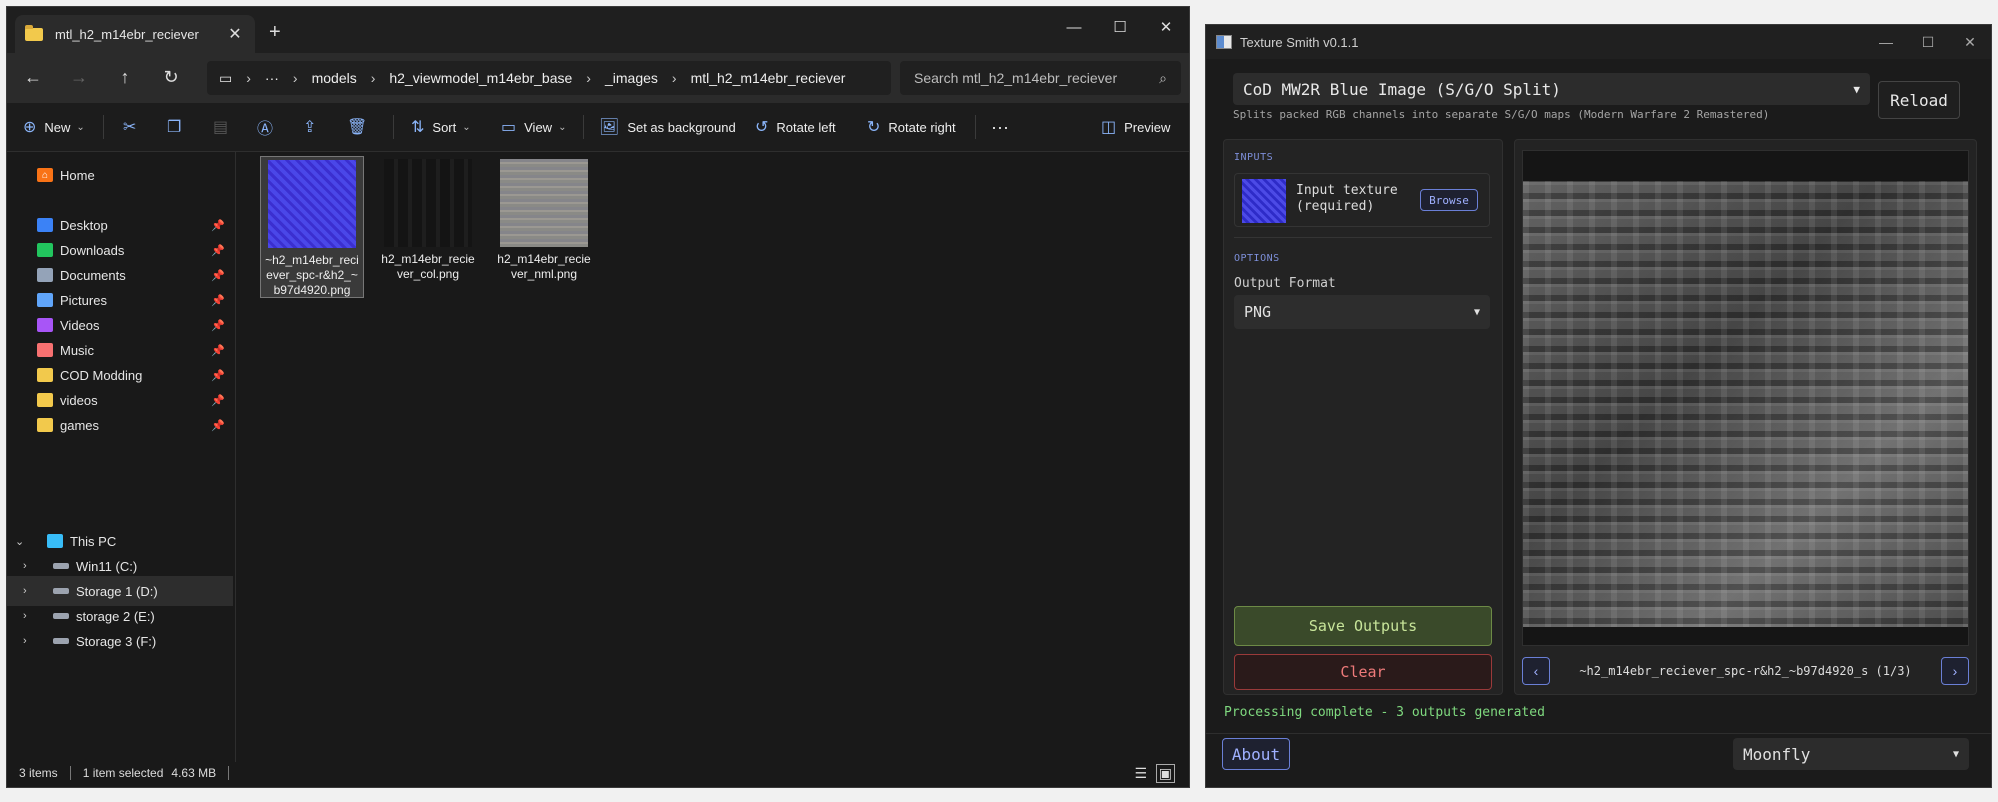 Image resolution: width=1998 pixels, height=802 pixels. Describe the element at coordinates (1777, 754) in the screenshot. I see `theme-value: Moonfly` at that location.